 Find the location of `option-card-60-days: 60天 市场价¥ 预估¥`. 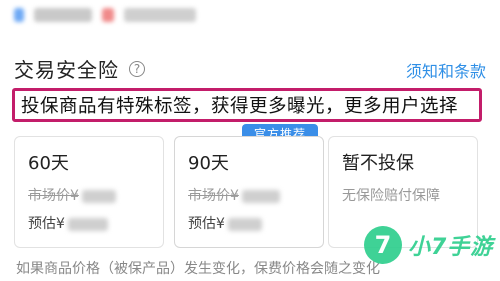

option-card-60-days: 60天 市场价¥ 预估¥ is located at coordinates (89, 192).